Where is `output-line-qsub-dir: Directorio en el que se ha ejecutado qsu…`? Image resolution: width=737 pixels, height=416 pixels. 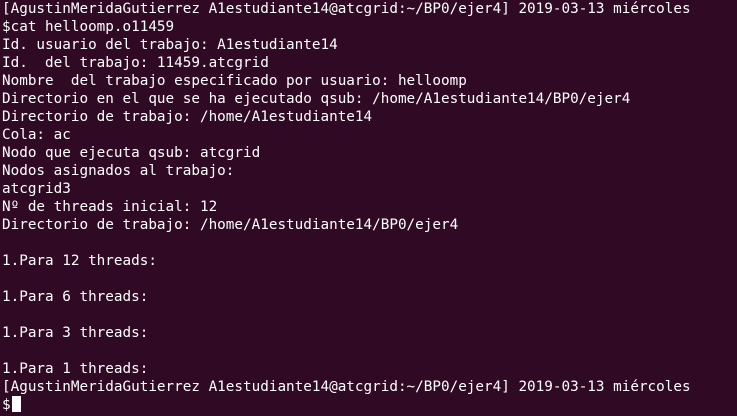
output-line-qsub-dir: Directorio en el que se ha ejecutado qsu… is located at coordinates (316, 99).